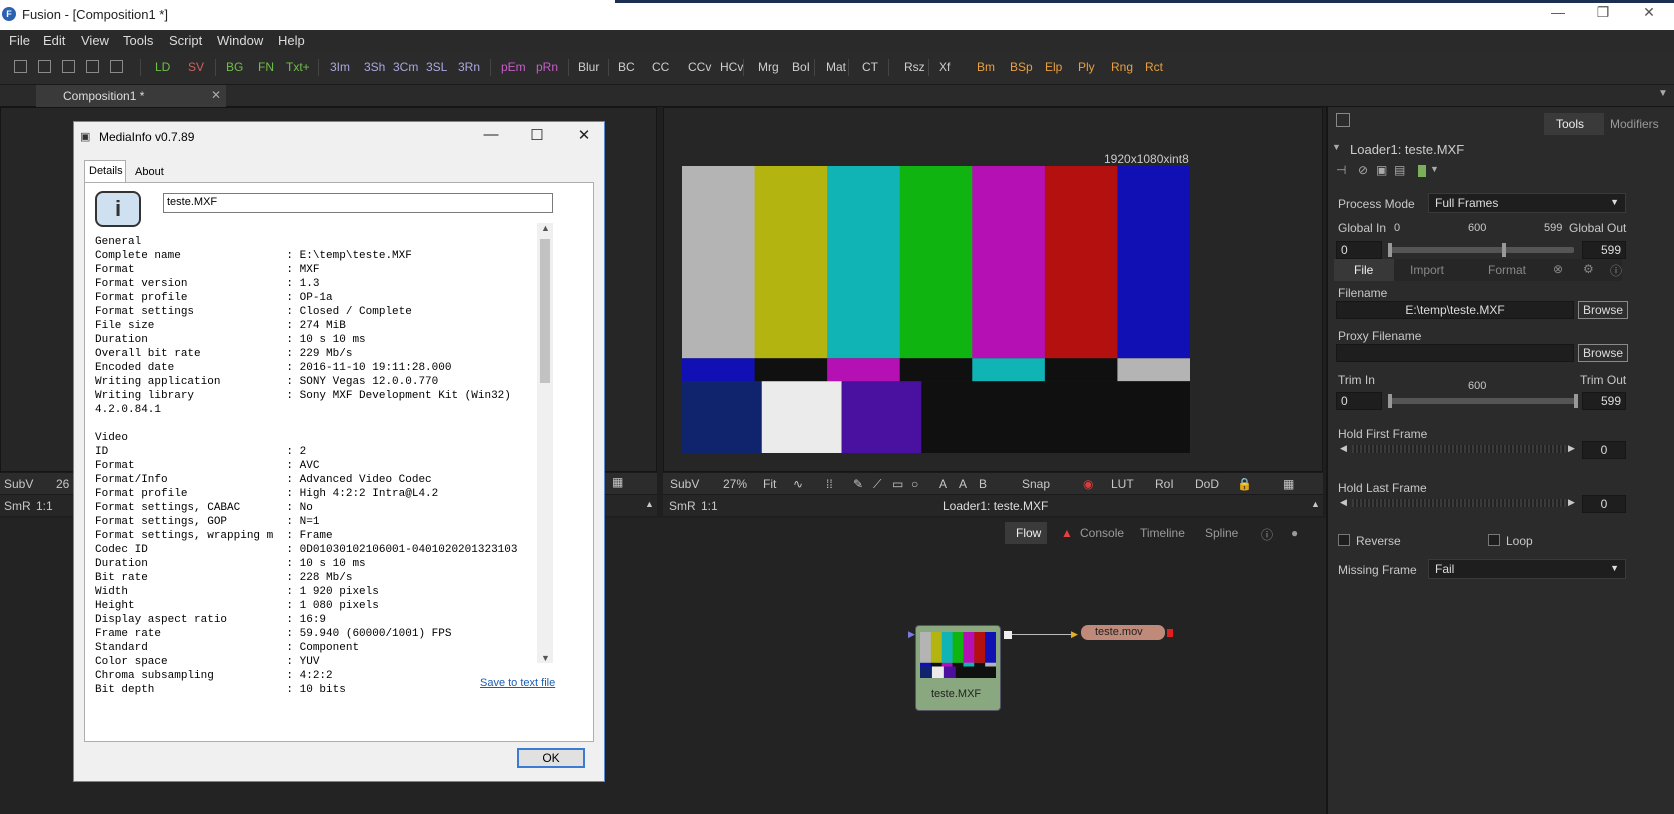 This screenshot has height=814, width=1674. What do you see at coordinates (588, 67) in the screenshot?
I see `tool-button-blur: Blur` at bounding box center [588, 67].